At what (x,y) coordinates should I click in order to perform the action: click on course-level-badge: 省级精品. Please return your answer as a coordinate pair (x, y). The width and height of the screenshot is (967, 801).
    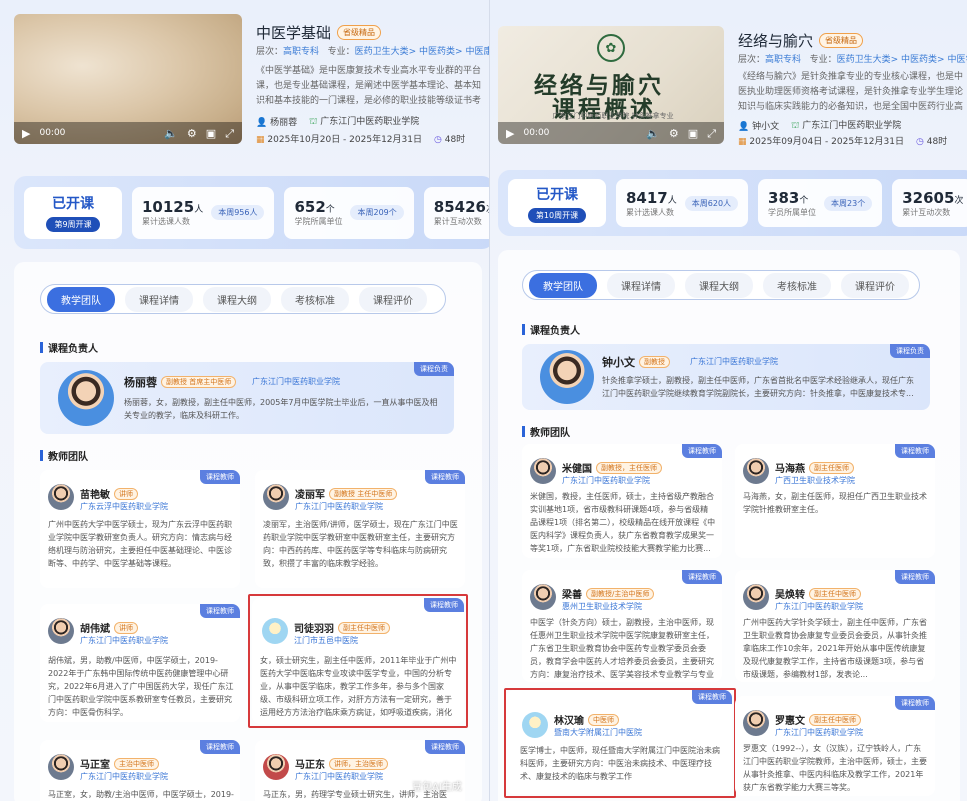
    Looking at the image, I should click on (841, 40).